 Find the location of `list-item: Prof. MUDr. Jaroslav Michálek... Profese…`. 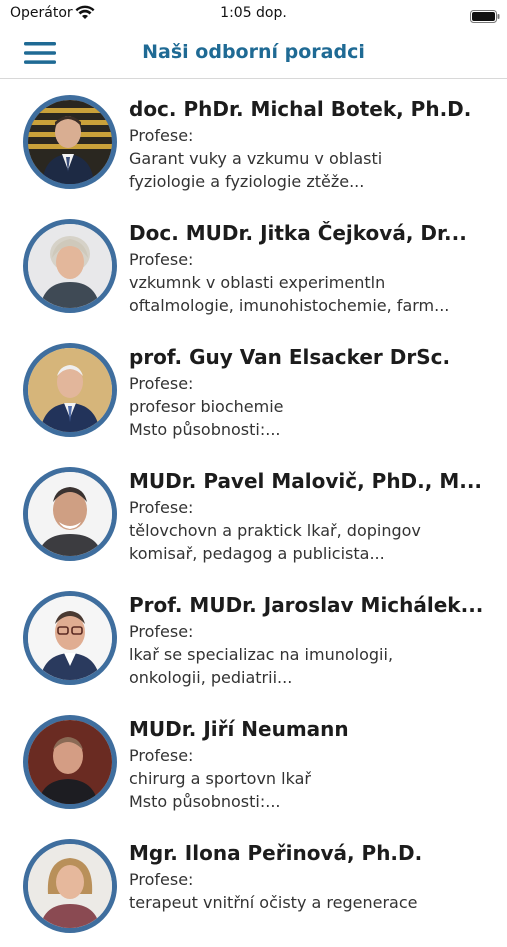

list-item: Prof. MUDr. Jaroslav Michálek... Profese… is located at coordinates (253, 637).